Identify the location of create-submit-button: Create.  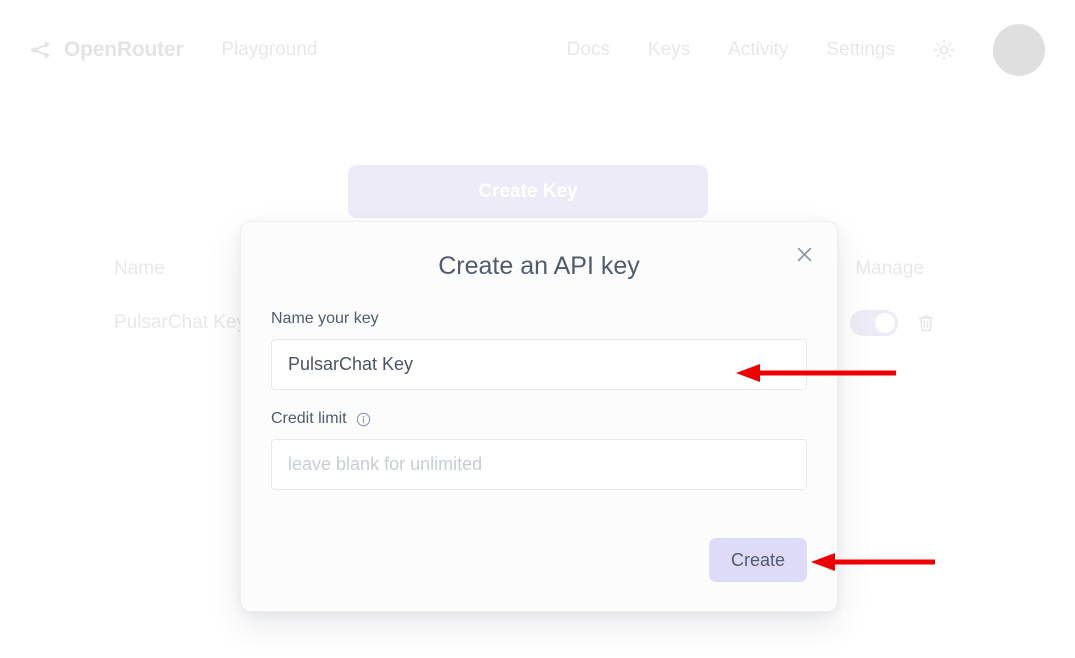
(757, 560).